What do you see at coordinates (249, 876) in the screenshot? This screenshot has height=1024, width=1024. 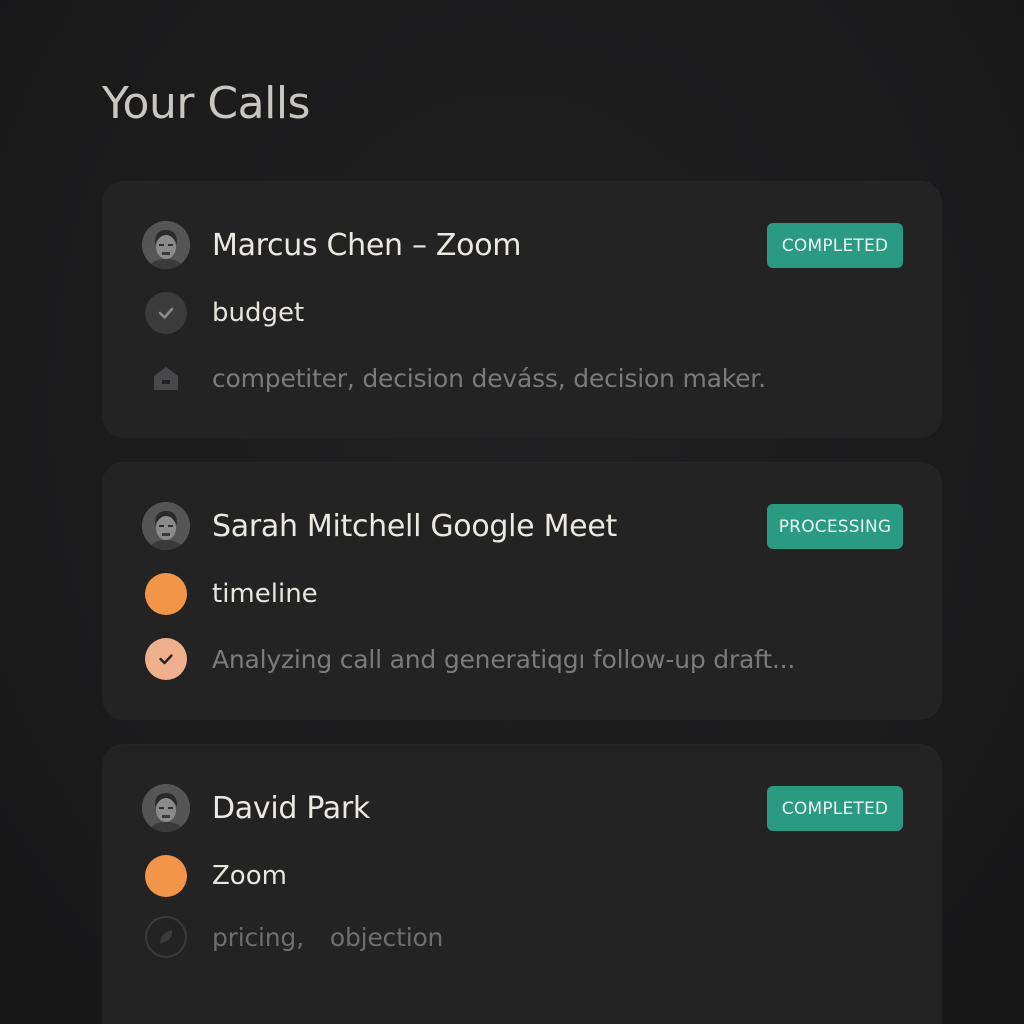 I see `call-topic: Zoom` at bounding box center [249, 876].